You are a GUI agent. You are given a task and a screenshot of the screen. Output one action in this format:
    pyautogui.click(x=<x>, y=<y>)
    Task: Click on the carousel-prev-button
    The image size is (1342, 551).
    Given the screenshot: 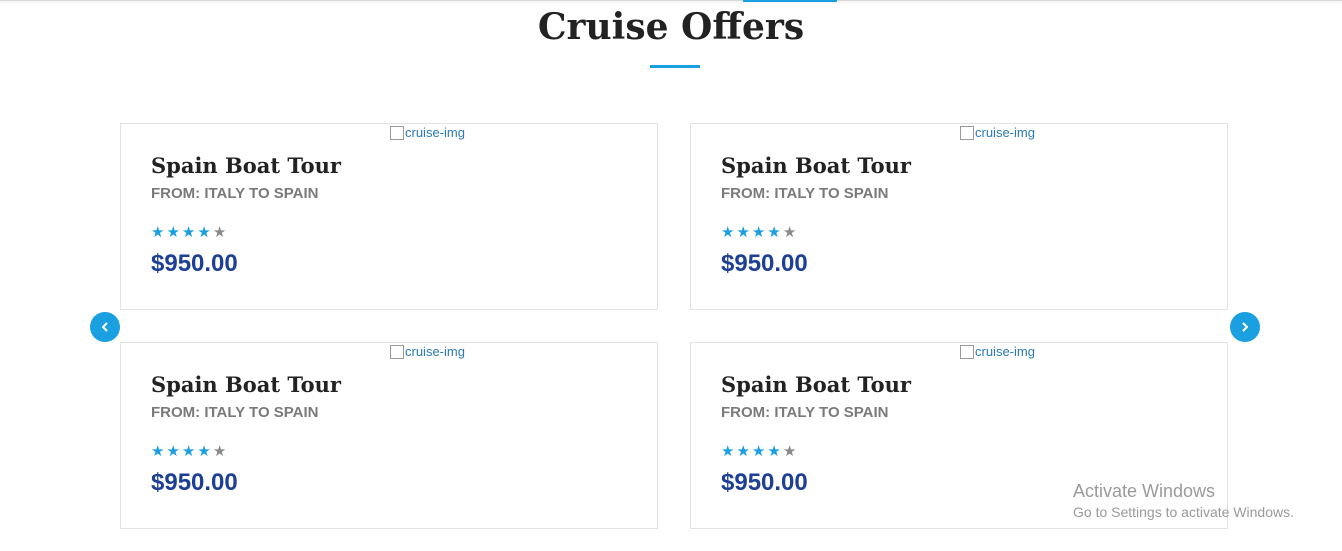 What is the action you would take?
    pyautogui.click(x=105, y=327)
    